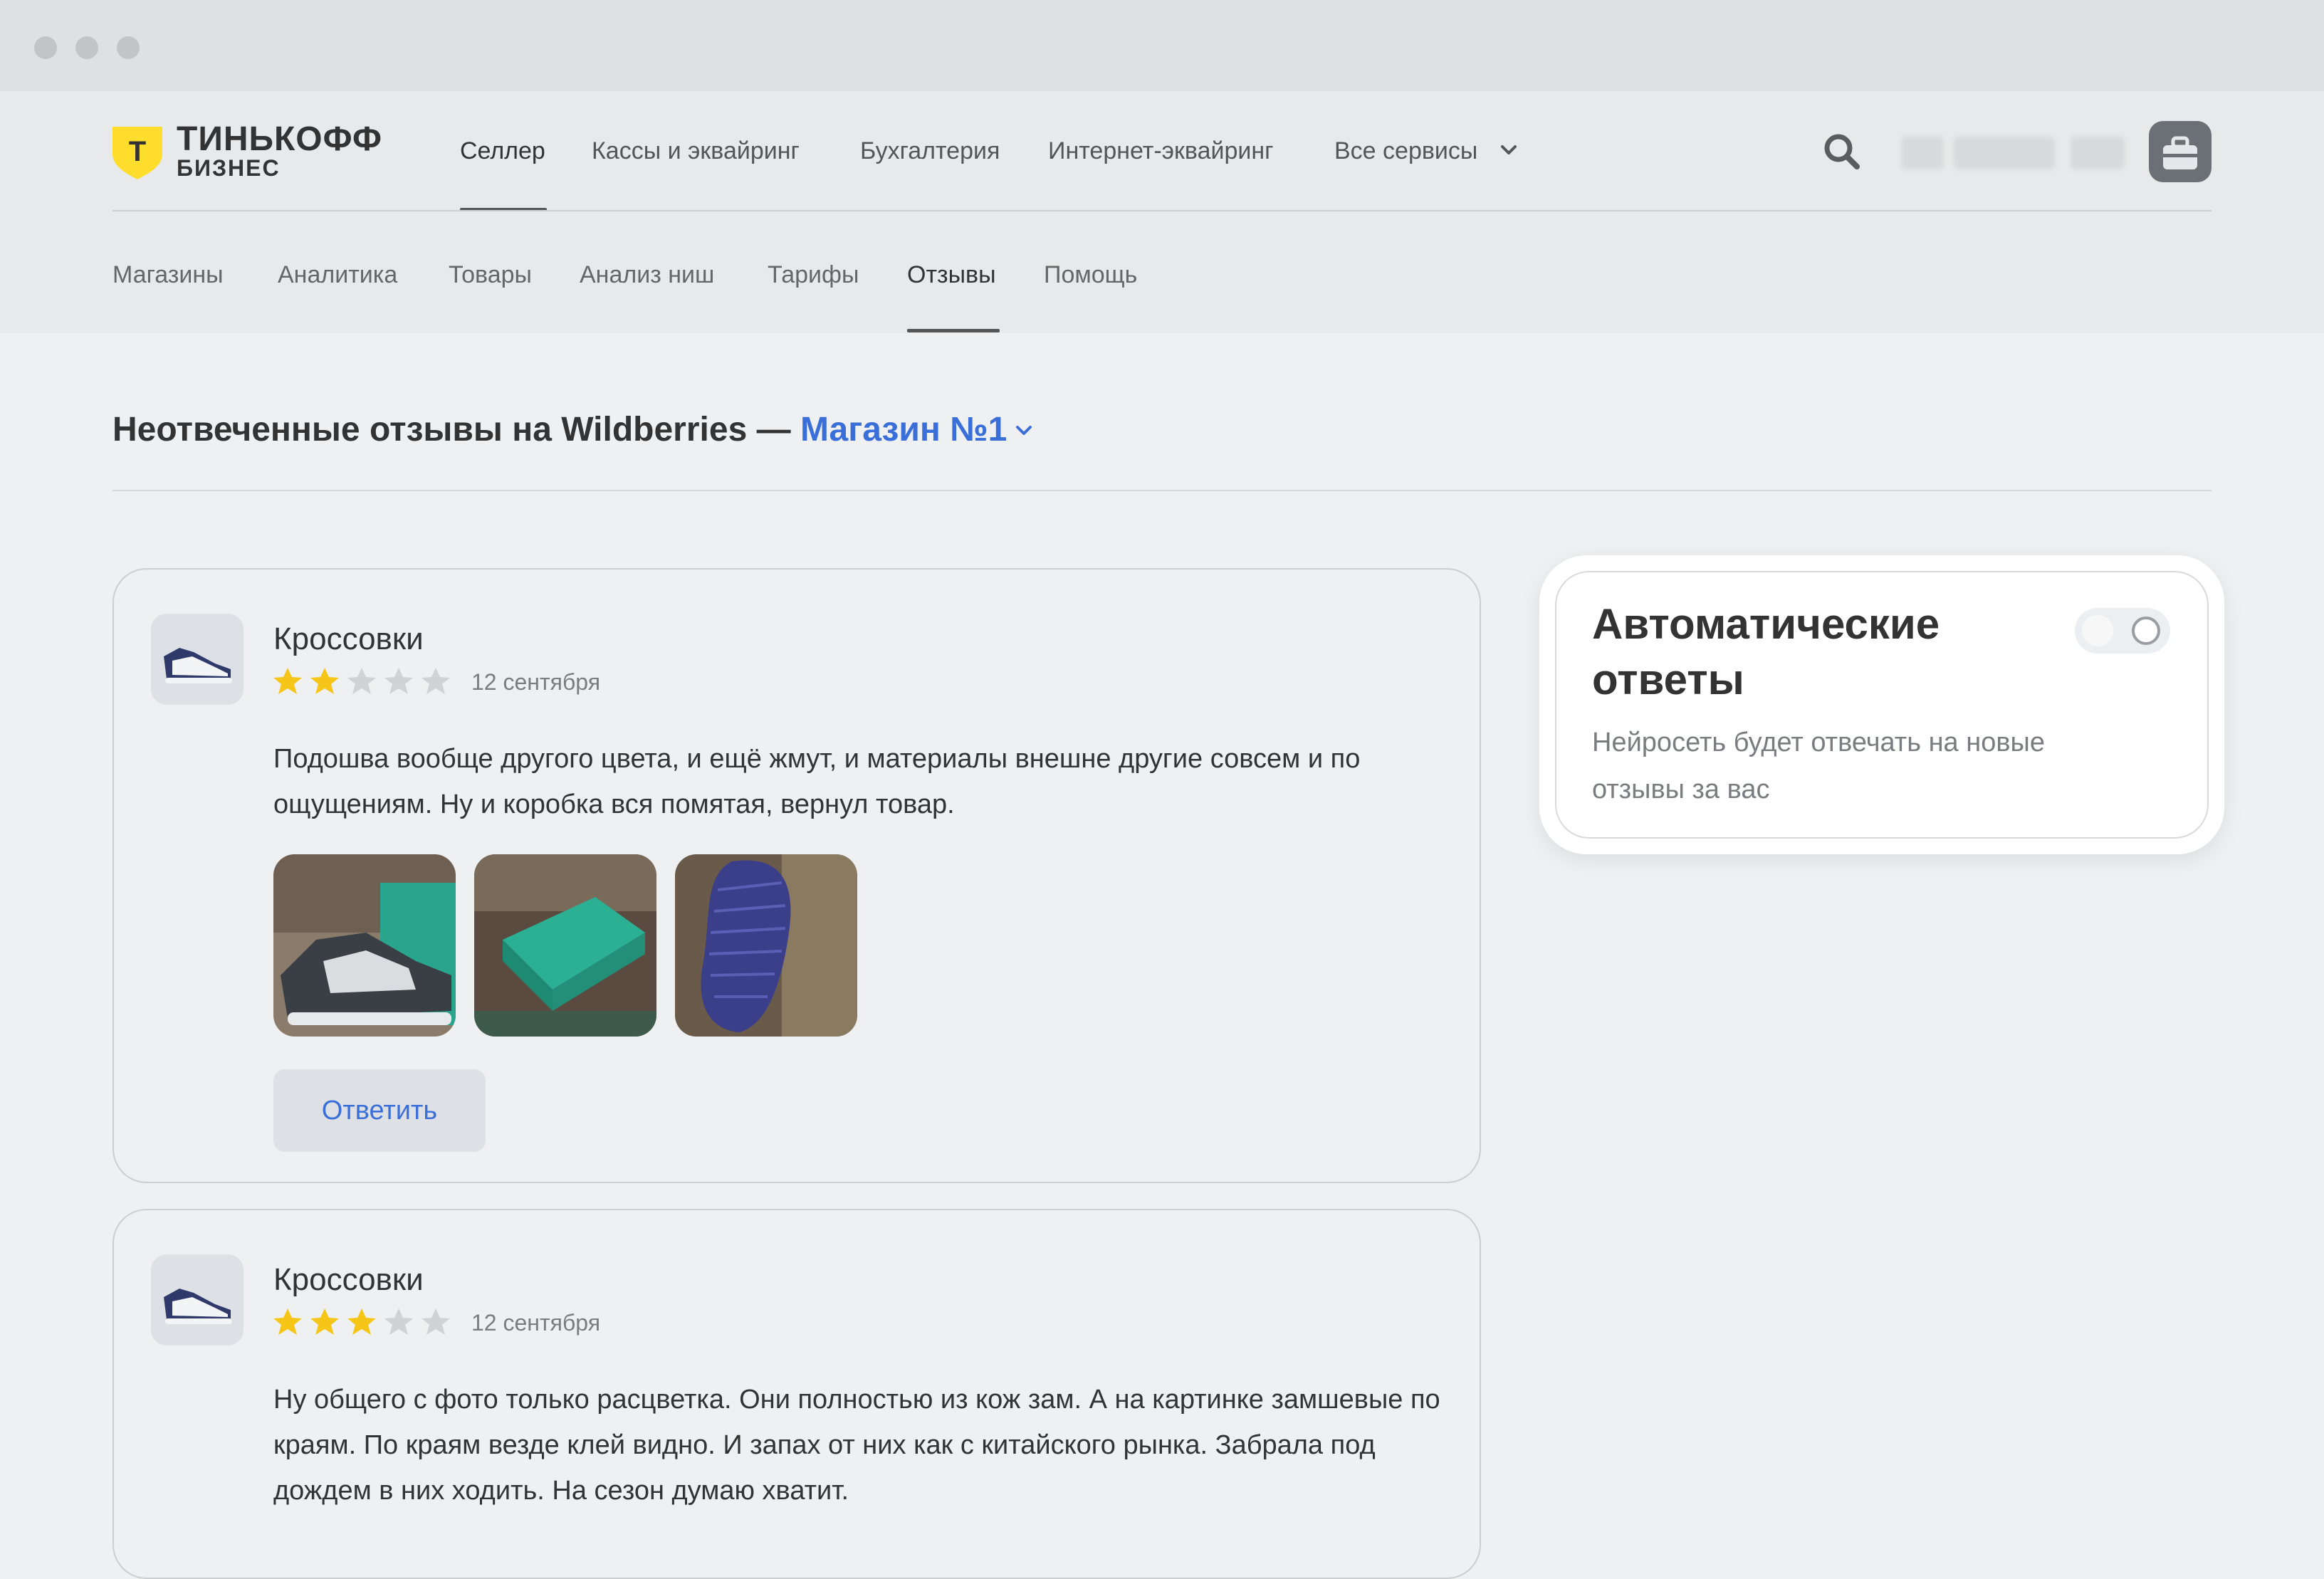  I want to click on review-photo-shoebox, so click(565, 945).